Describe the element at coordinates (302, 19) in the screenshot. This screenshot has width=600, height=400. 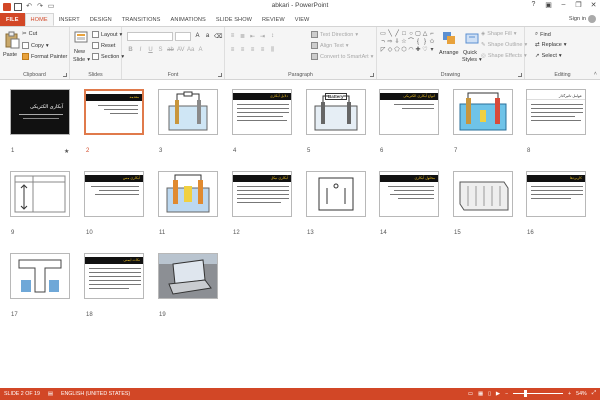
I see `tab-view: VIEW` at that location.